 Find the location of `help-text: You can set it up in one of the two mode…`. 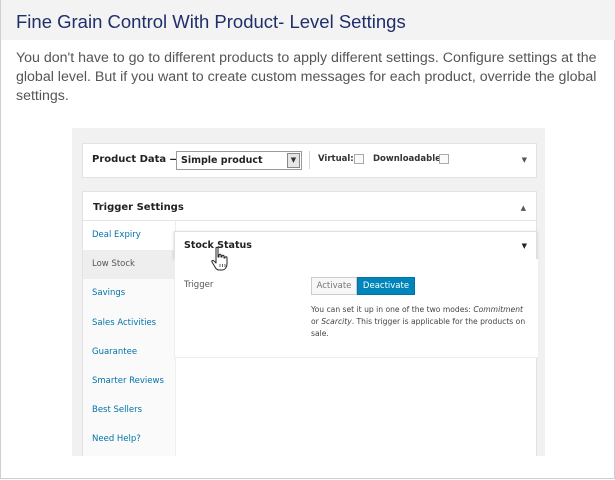

help-text: You can set it up in one of the two mode… is located at coordinates (392, 309).